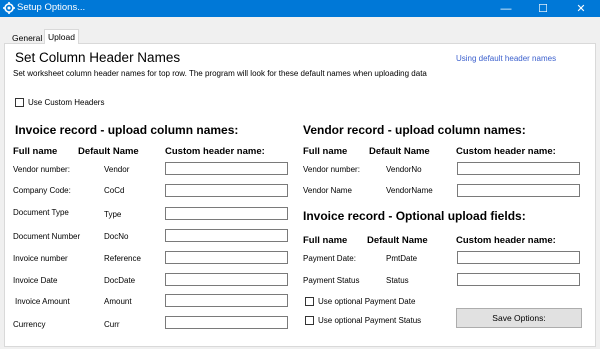 The image size is (600, 349). Describe the element at coordinates (118, 301) in the screenshot. I see `invoice-row-default: Amount` at that location.